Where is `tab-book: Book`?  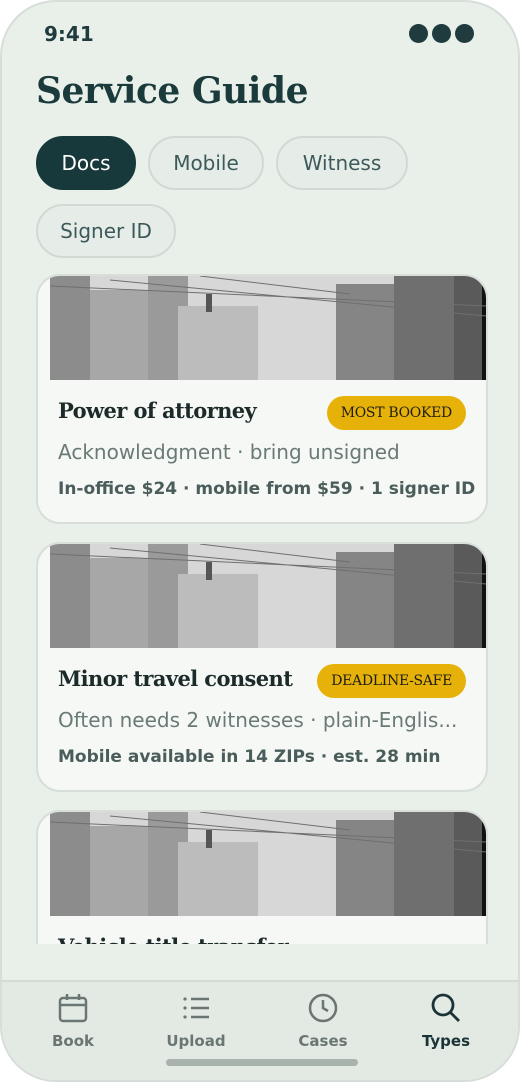 tab-book: Book is located at coordinates (73, 1020).